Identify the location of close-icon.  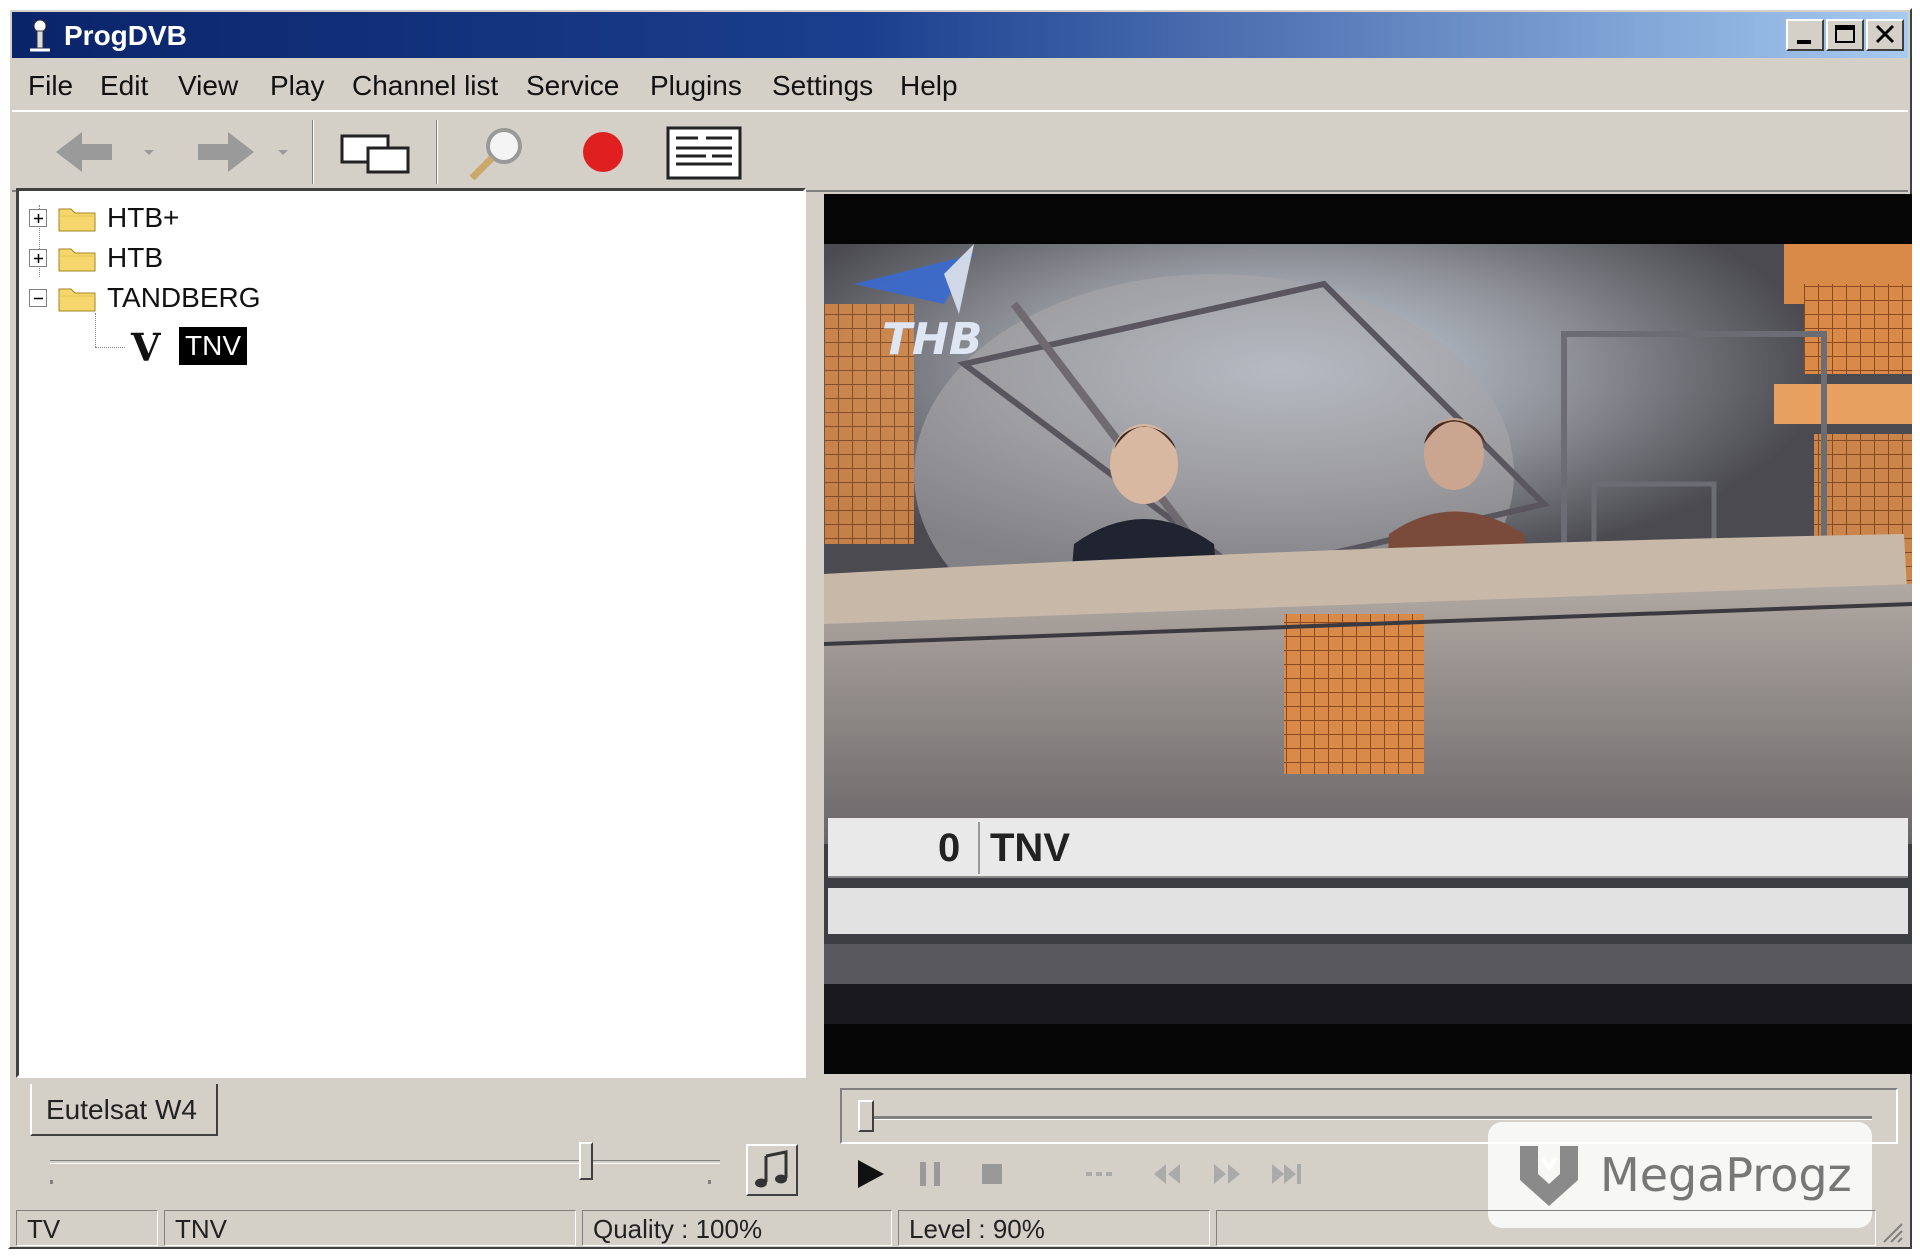
(1885, 34).